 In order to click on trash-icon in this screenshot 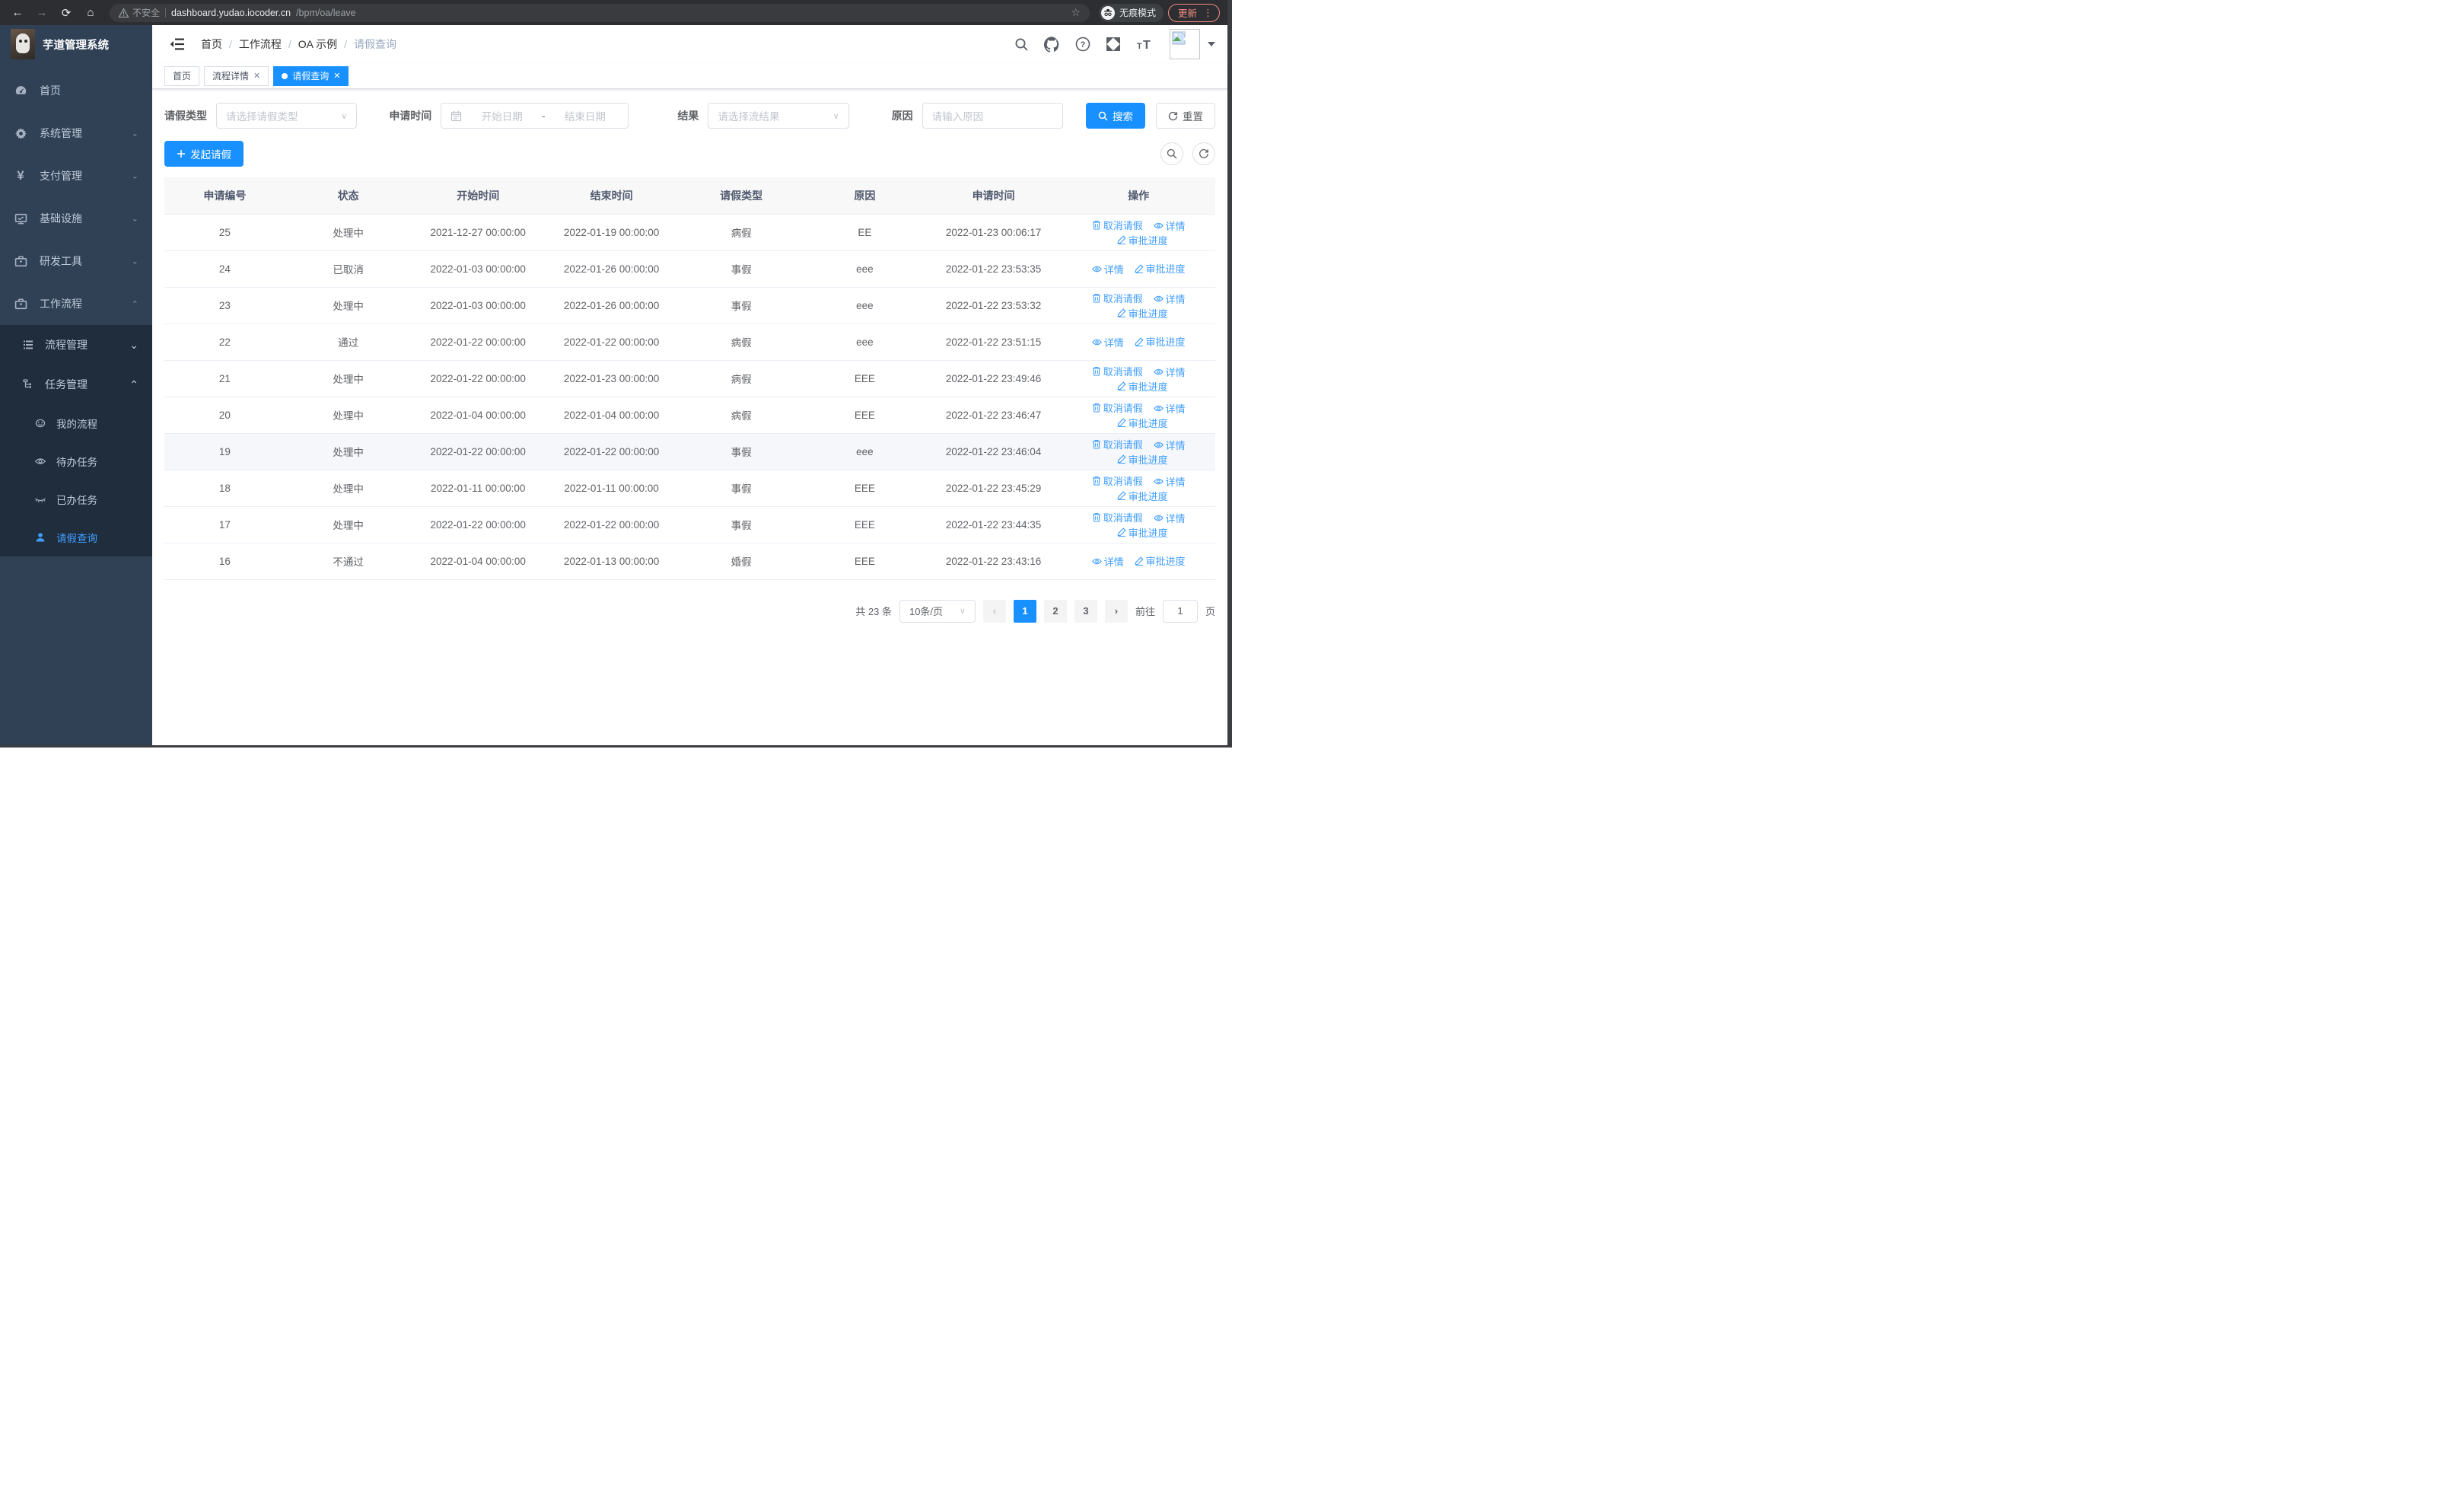, I will do `click(1096, 371)`.